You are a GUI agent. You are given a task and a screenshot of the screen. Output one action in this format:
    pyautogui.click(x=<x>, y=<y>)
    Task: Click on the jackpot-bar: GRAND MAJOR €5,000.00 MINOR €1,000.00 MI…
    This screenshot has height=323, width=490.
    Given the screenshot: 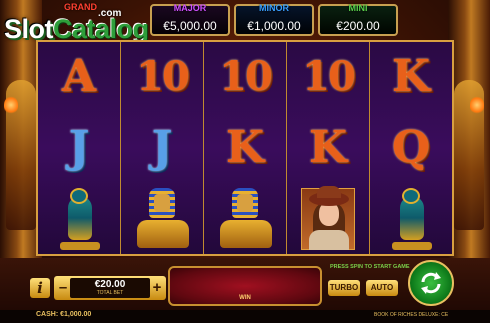 What is the action you would take?
    pyautogui.click(x=231, y=20)
    